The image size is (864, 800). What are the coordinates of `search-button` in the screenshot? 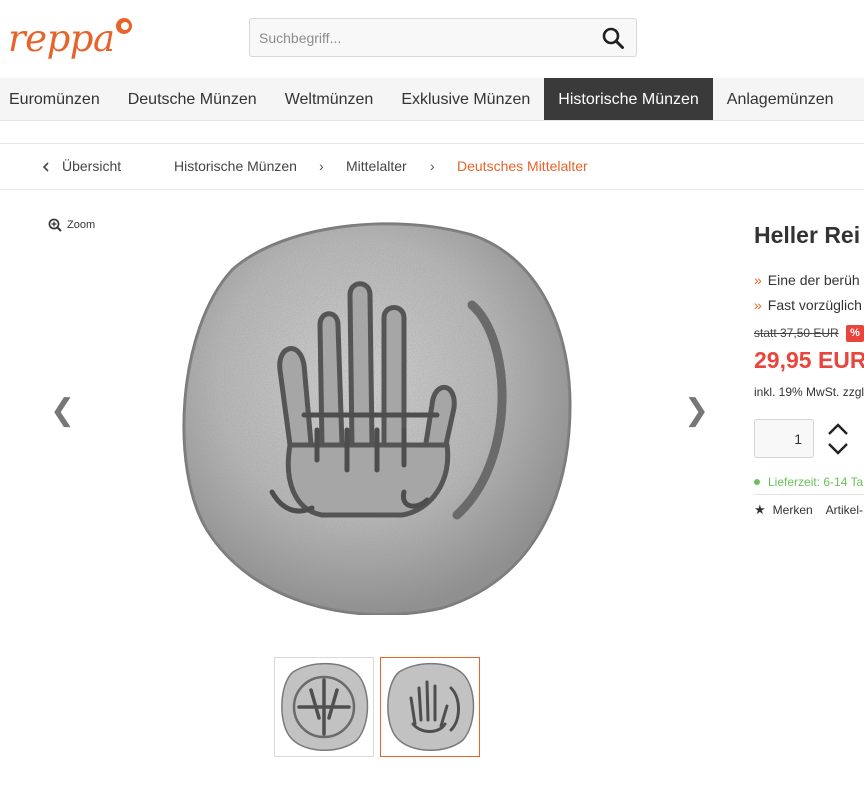 It's located at (613, 37).